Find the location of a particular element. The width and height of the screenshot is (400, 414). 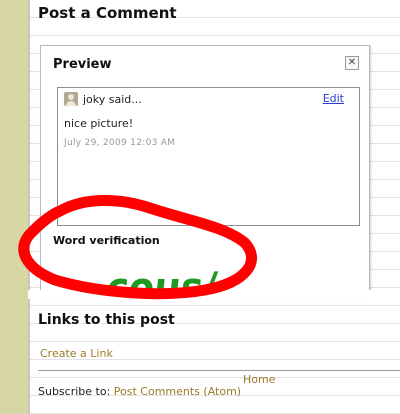

user-avatar-icon is located at coordinates (71, 99).